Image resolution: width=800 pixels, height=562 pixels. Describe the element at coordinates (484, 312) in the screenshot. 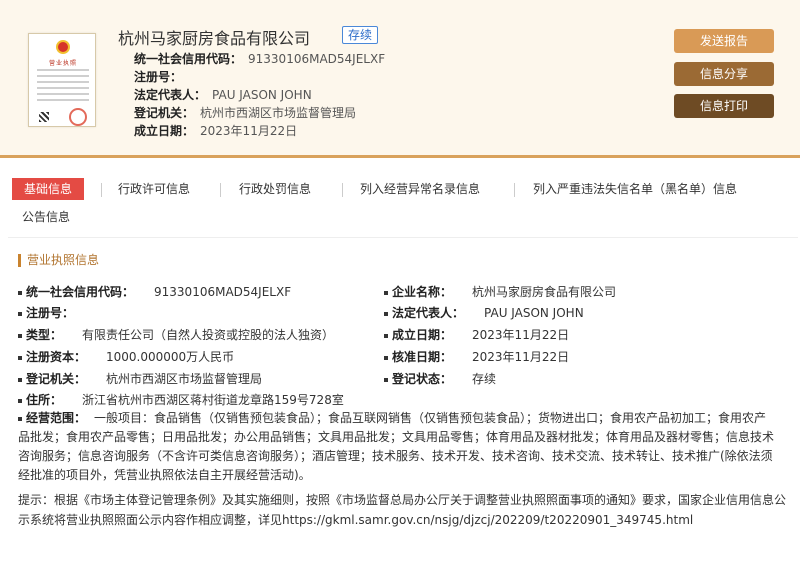

I see `field-legal-rep: 法定代表人： PAU JASON JOHN` at that location.